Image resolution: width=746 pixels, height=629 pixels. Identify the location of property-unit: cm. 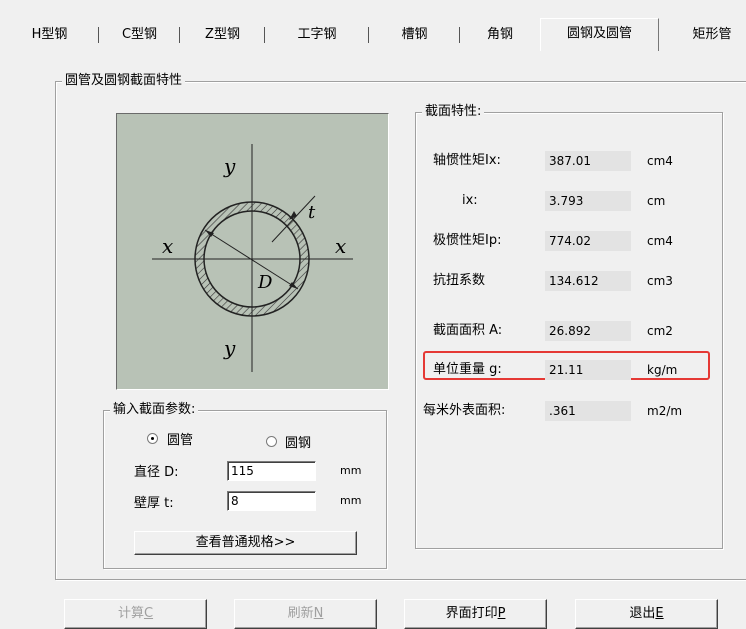
(656, 201).